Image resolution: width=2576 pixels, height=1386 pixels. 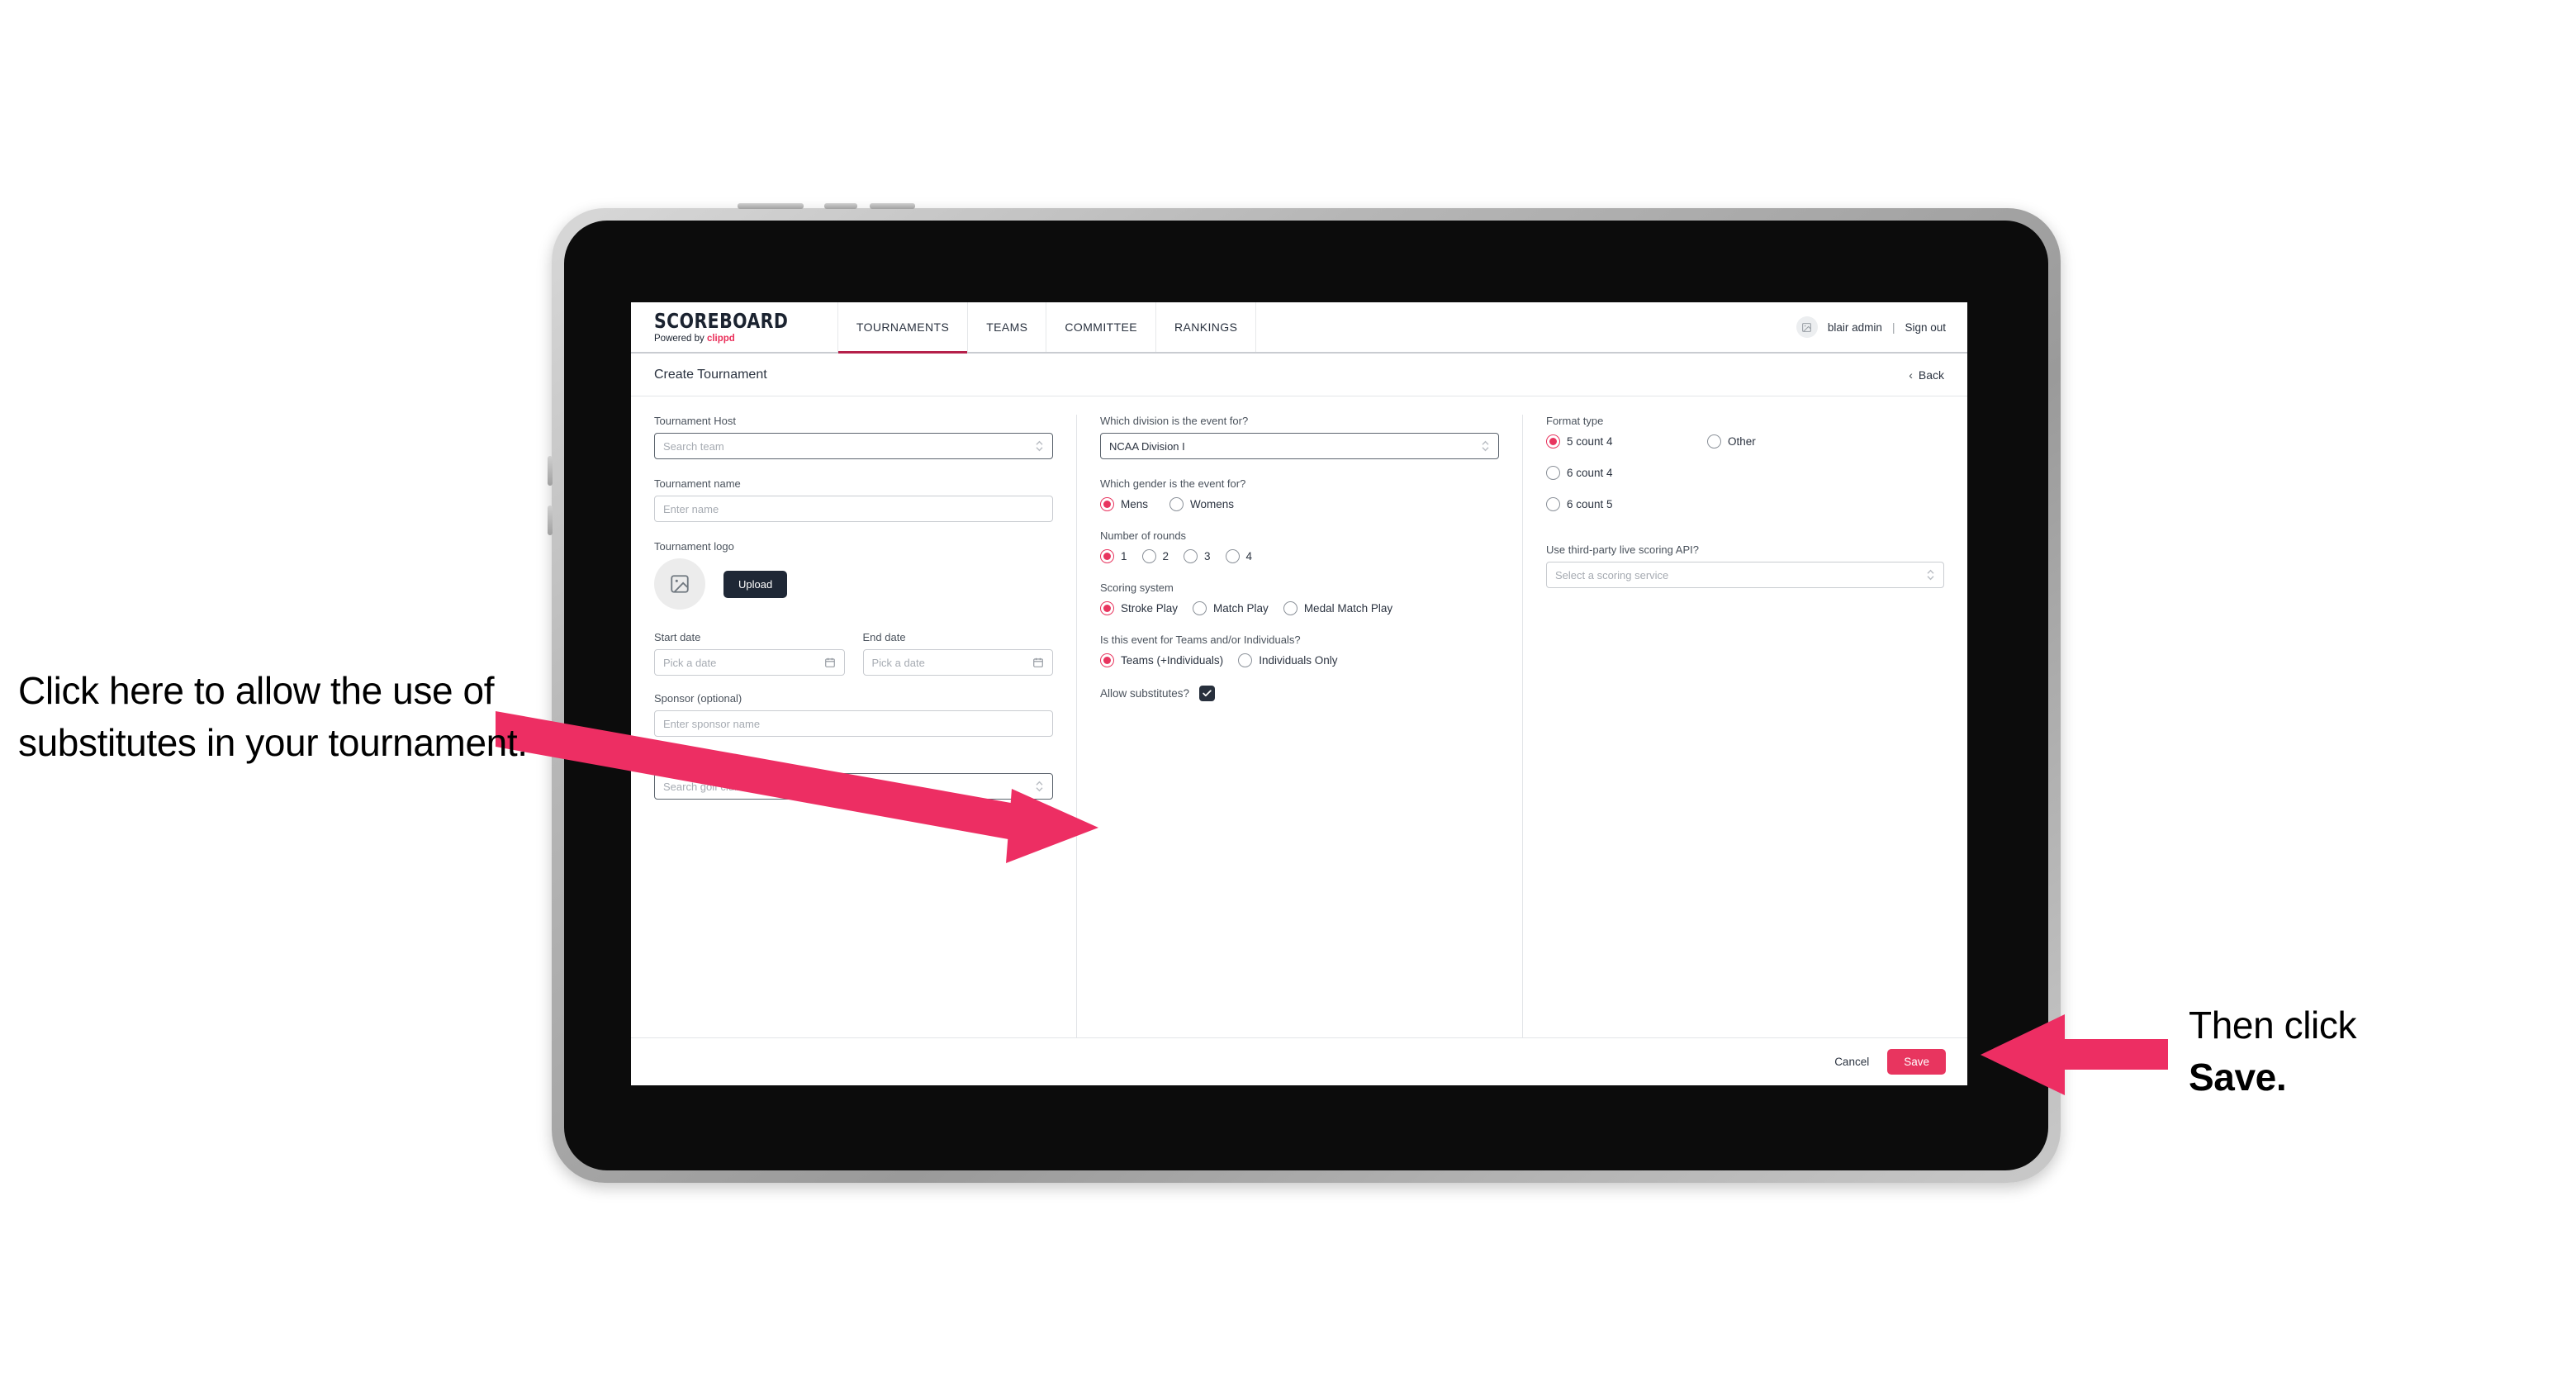 What do you see at coordinates (1173, 483) in the screenshot?
I see `gender-group-label: Which gender is the event for?` at bounding box center [1173, 483].